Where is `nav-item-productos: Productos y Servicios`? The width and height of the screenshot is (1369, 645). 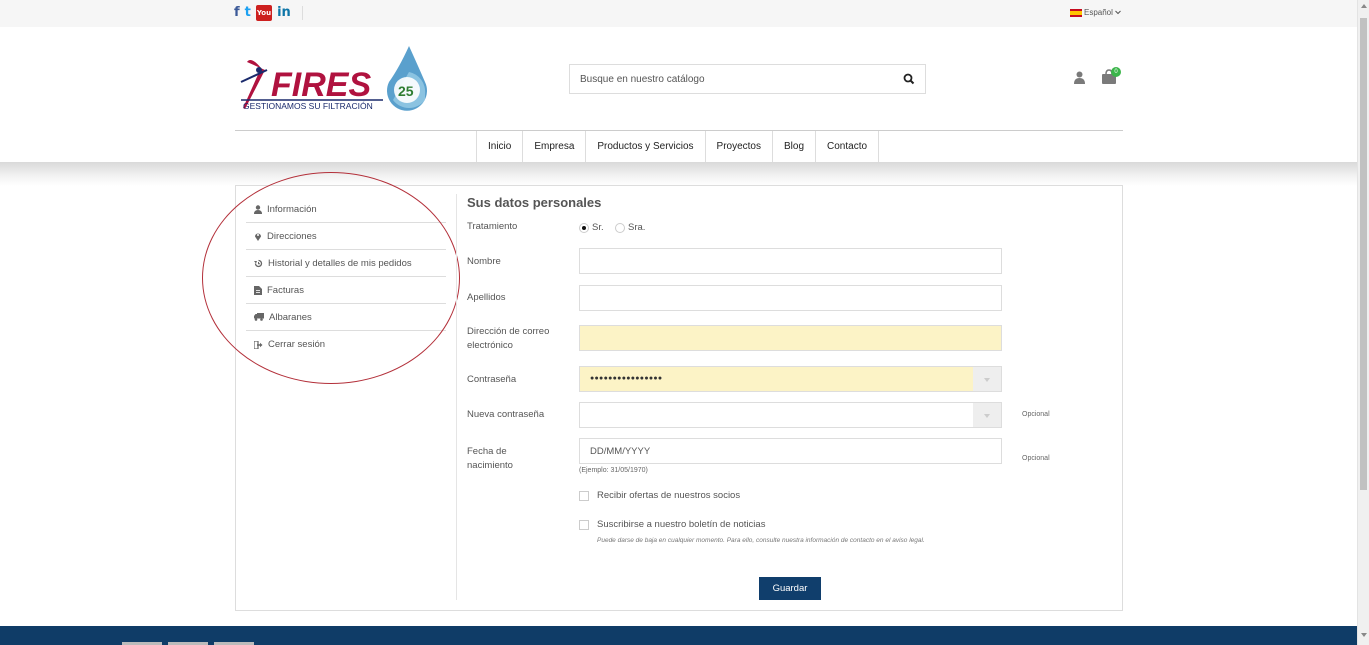
nav-item-productos: Productos y Servicios is located at coordinates (646, 147).